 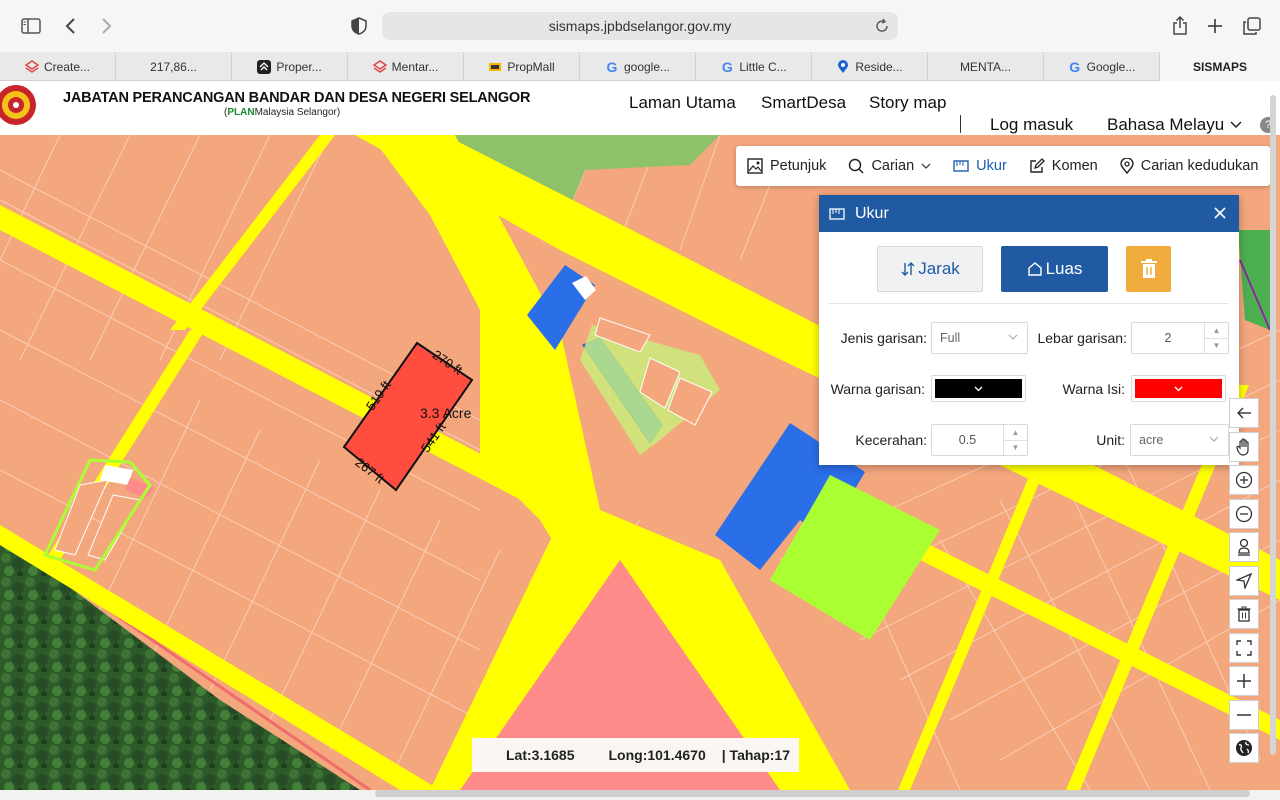 What do you see at coordinates (798, 166) in the screenshot?
I see `tool-label: Petunjuk` at bounding box center [798, 166].